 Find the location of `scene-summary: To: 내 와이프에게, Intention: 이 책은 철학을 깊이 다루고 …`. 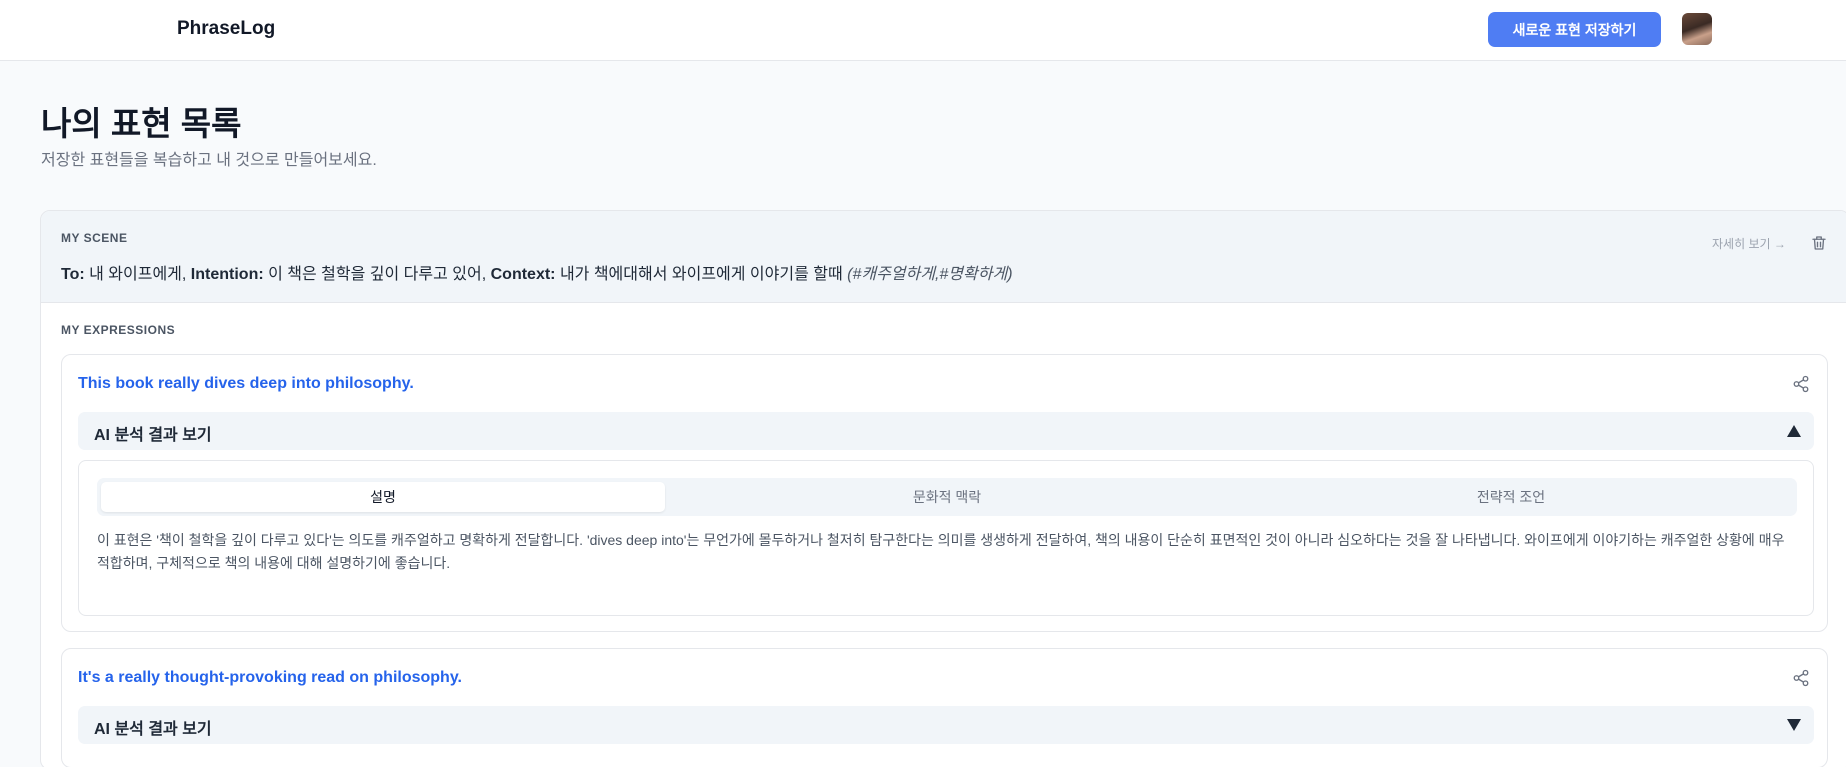

scene-summary: To: 내 와이프에게, Intention: 이 책은 철학을 깊이 다루고 … is located at coordinates (537, 272).